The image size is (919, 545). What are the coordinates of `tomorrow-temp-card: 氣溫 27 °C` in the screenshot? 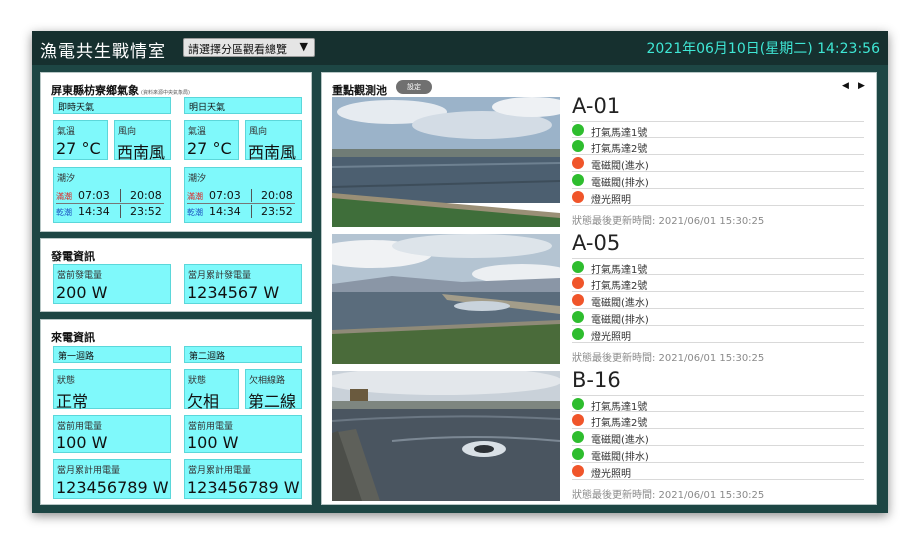 It's located at (211, 140).